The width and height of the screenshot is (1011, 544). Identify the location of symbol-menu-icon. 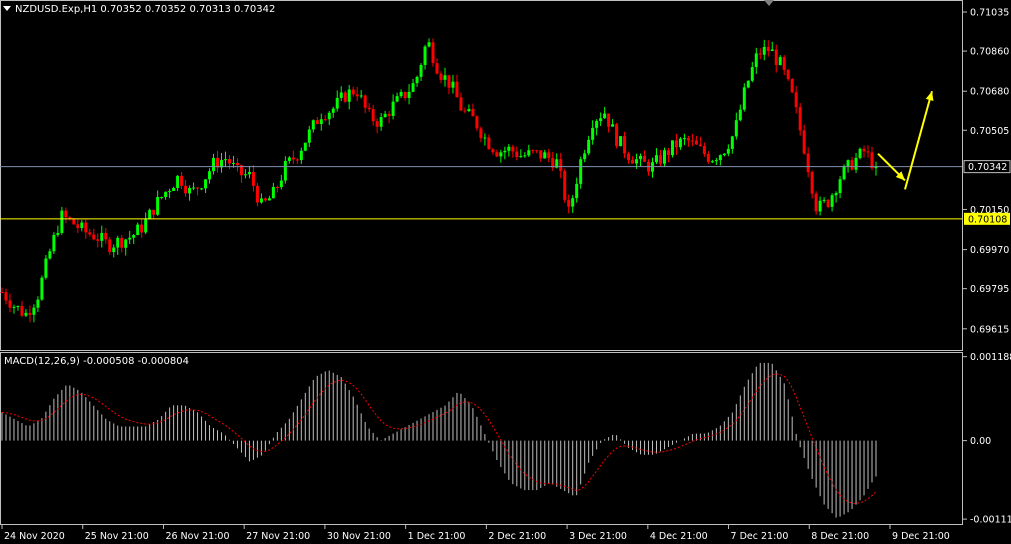
(7, 8).